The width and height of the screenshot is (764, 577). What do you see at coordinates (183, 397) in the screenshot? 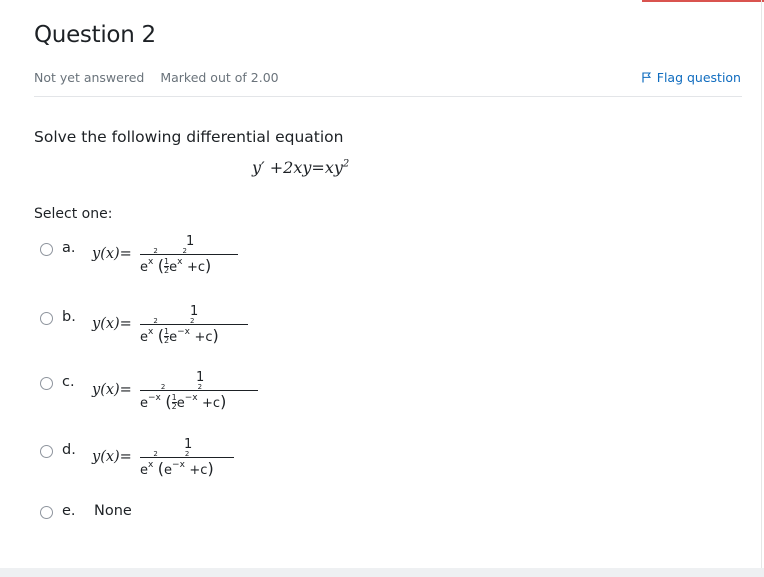
I see `option-c-denominator: e−x2(1 2 e−x2+c)` at bounding box center [183, 397].